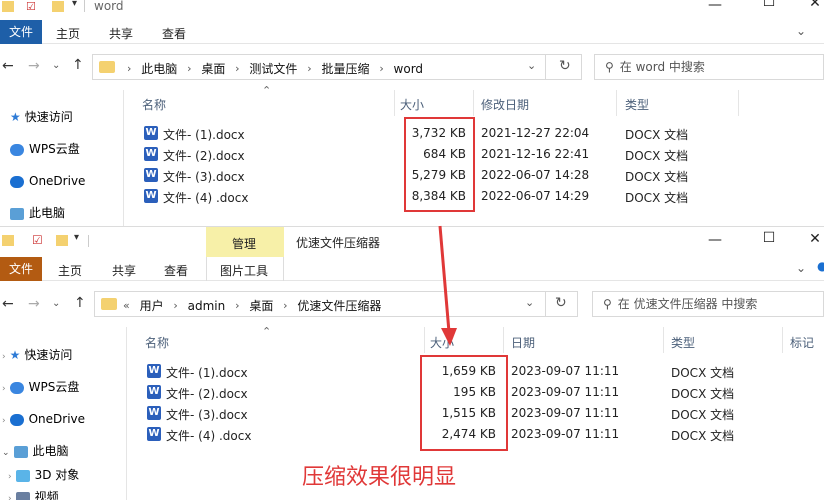  Describe the element at coordinates (48, 355) in the screenshot. I see `sidebar-item-label: 快速访问` at that location.